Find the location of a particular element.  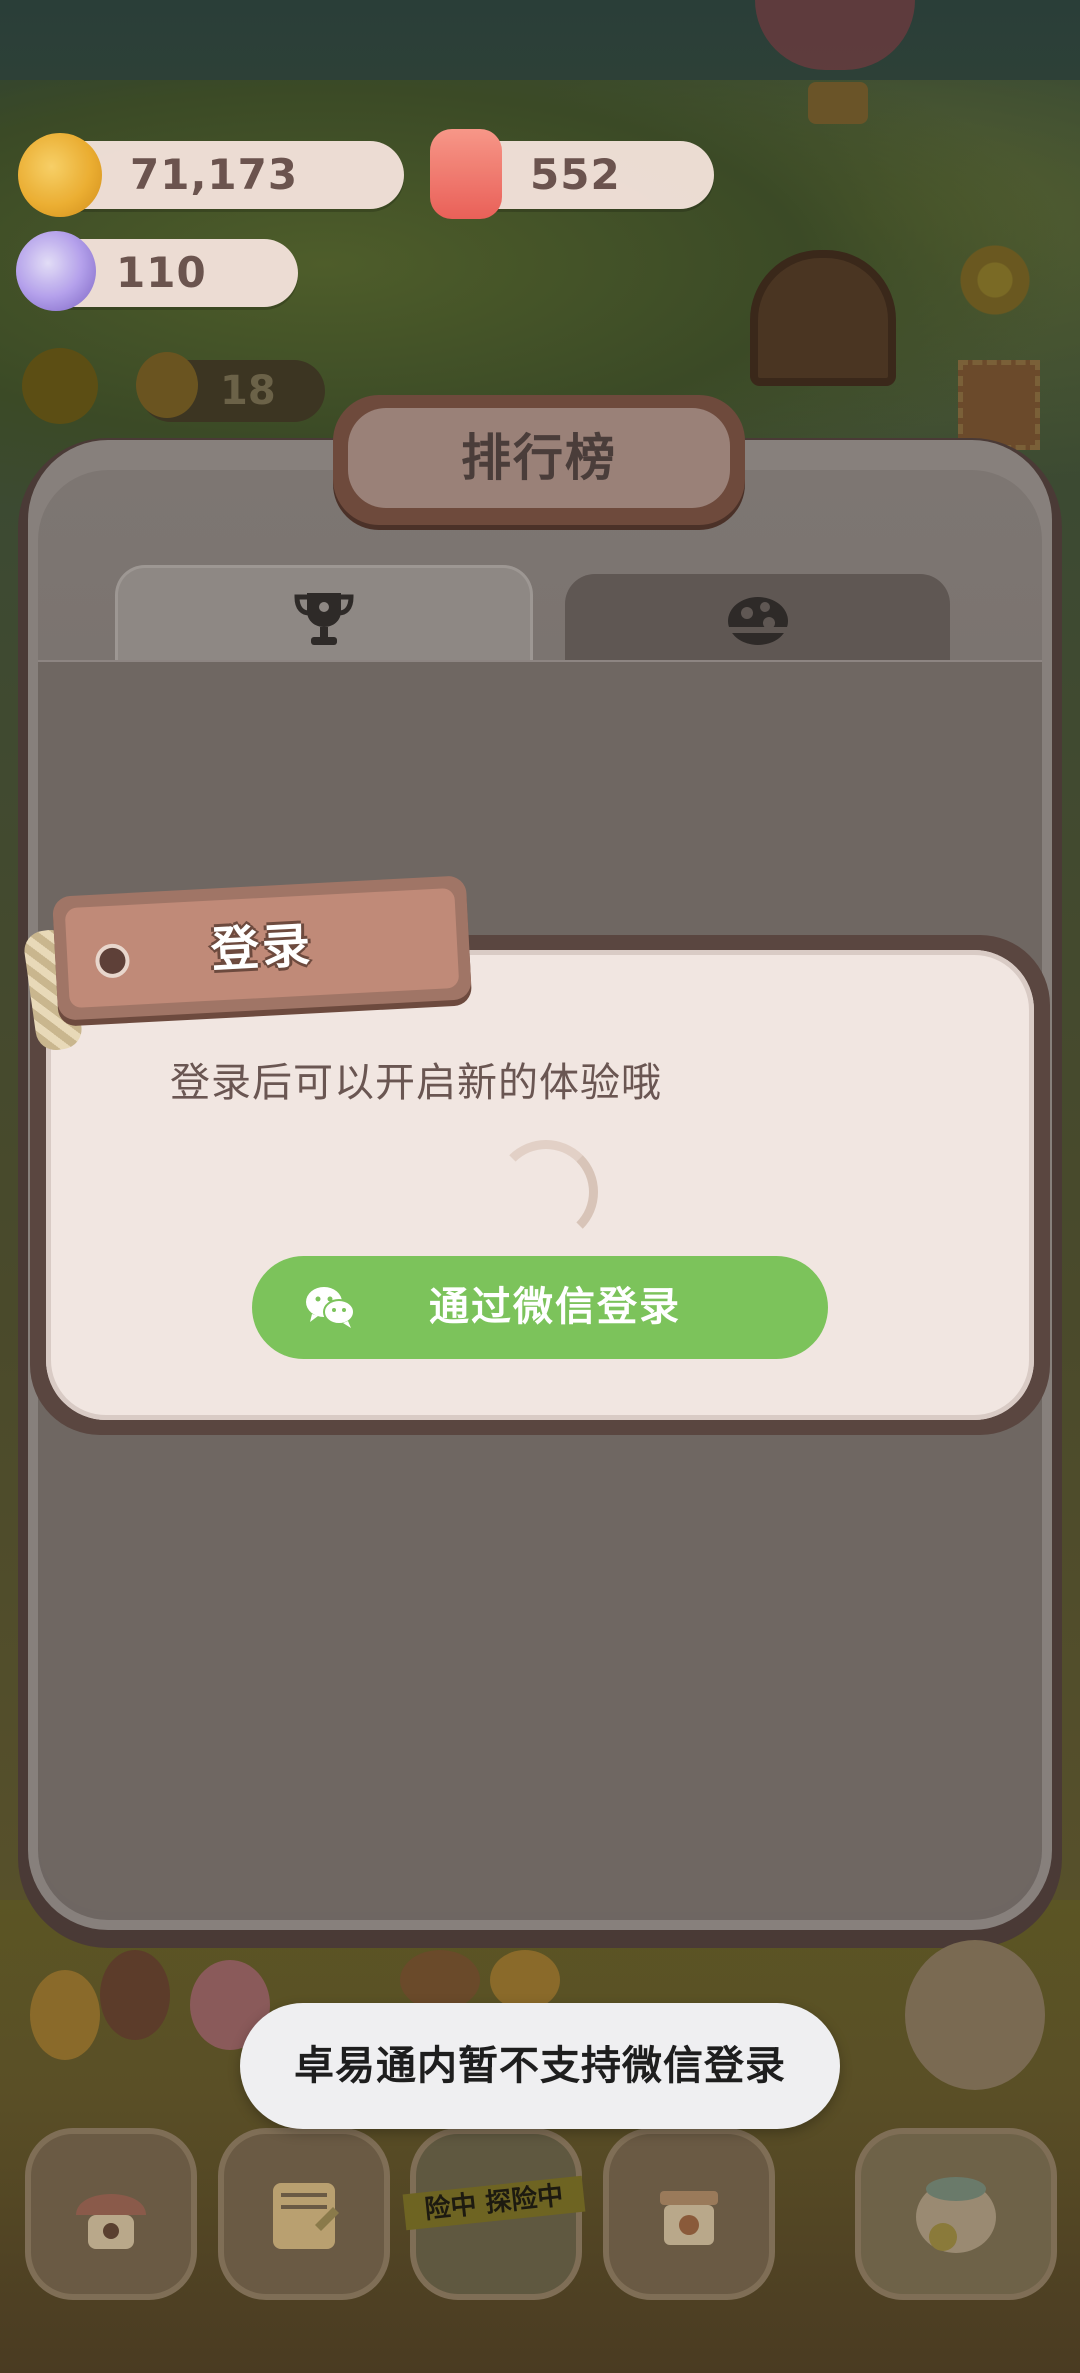

candy-gem-icon is located at coordinates (56, 271).